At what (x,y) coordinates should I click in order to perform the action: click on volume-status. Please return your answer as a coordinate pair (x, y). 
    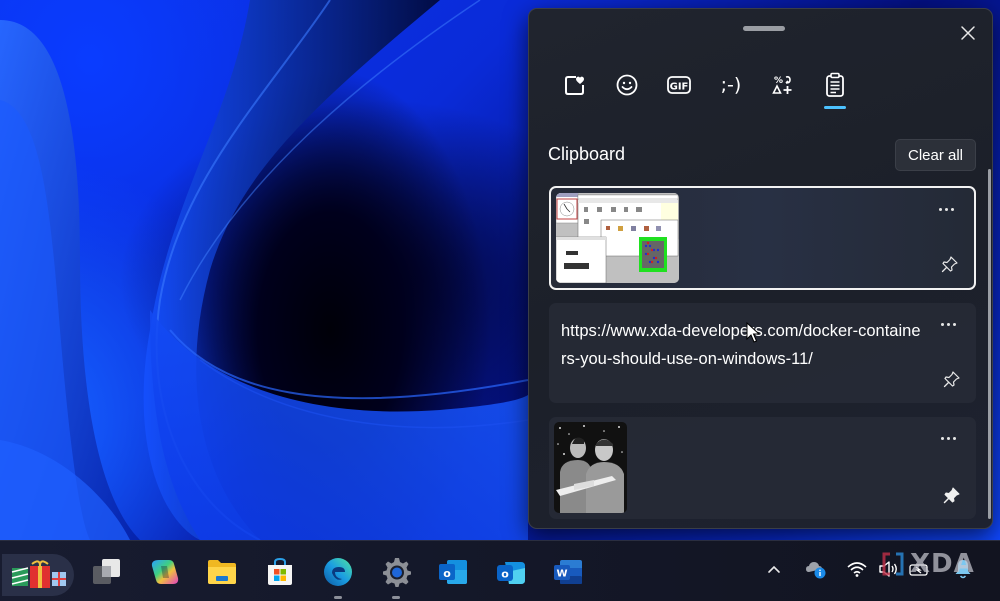
    Looking at the image, I should click on (889, 569).